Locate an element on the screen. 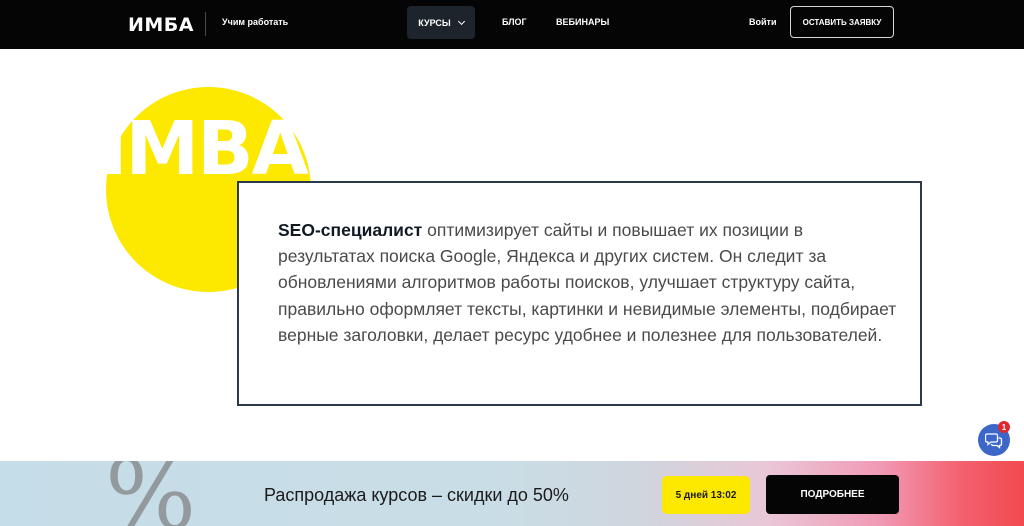 The height and width of the screenshot is (526, 1024). apply-button: ОСТАВИТЬ ЗАЯВКУ is located at coordinates (842, 22).